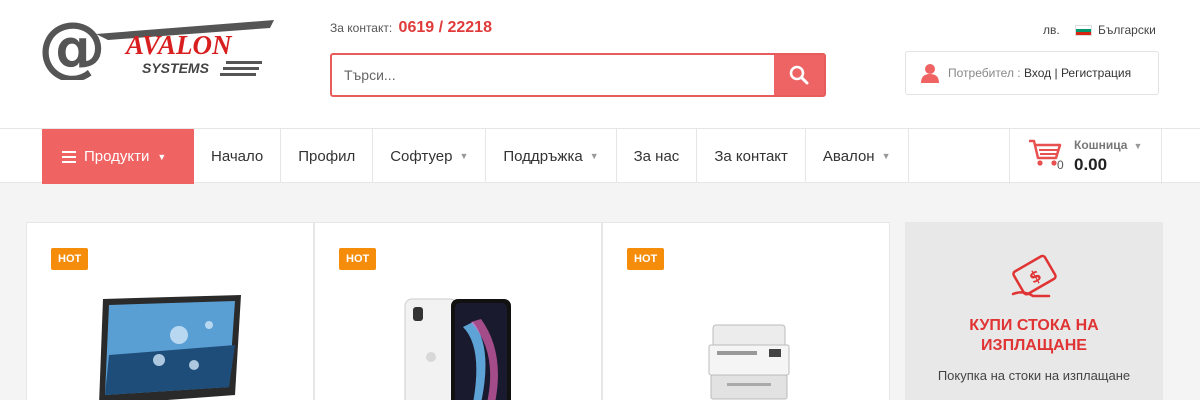 The width and height of the screenshot is (1200, 400). Describe the element at coordinates (172, 347) in the screenshot. I see `monitor-image` at that location.